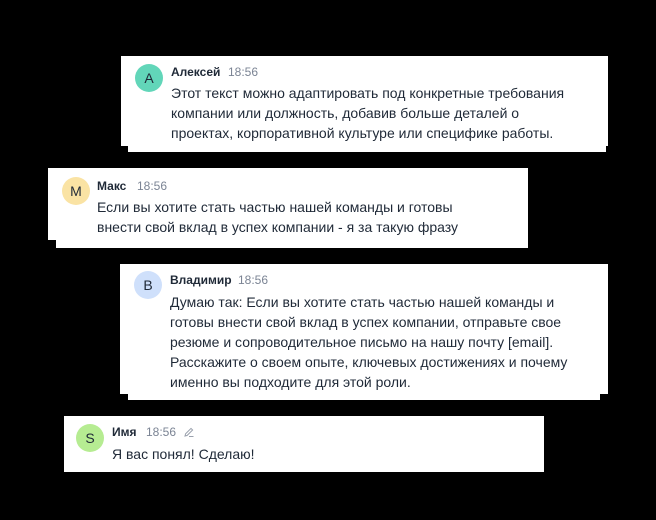 The image size is (656, 520). I want to click on avatar-letter: S, so click(90, 438).